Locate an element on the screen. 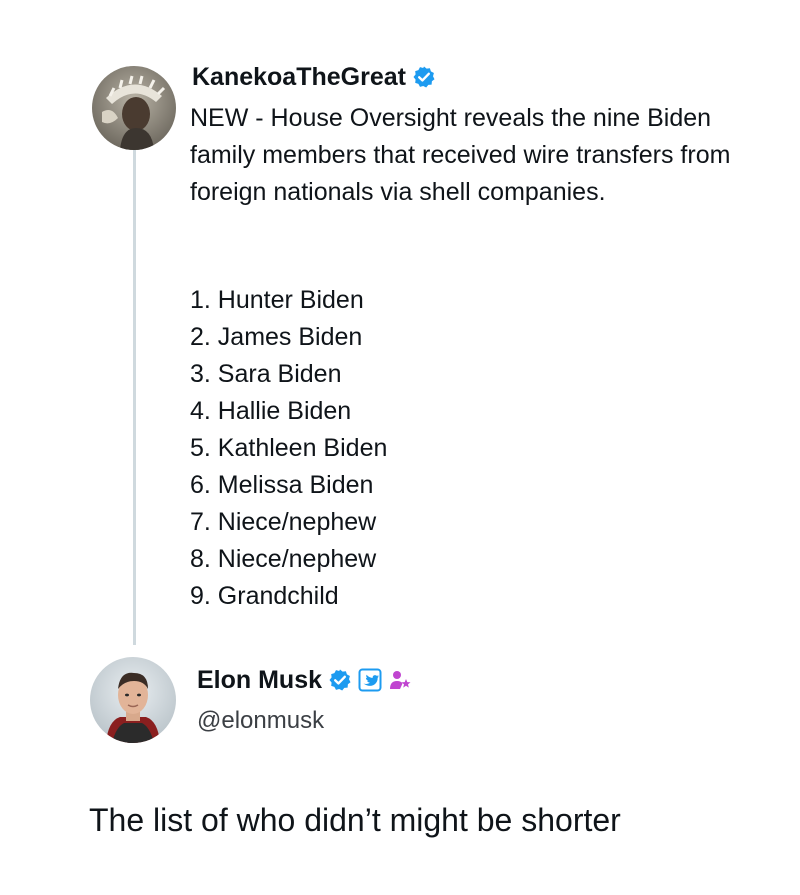 The height and width of the screenshot is (895, 800). elon-avatar is located at coordinates (133, 700).